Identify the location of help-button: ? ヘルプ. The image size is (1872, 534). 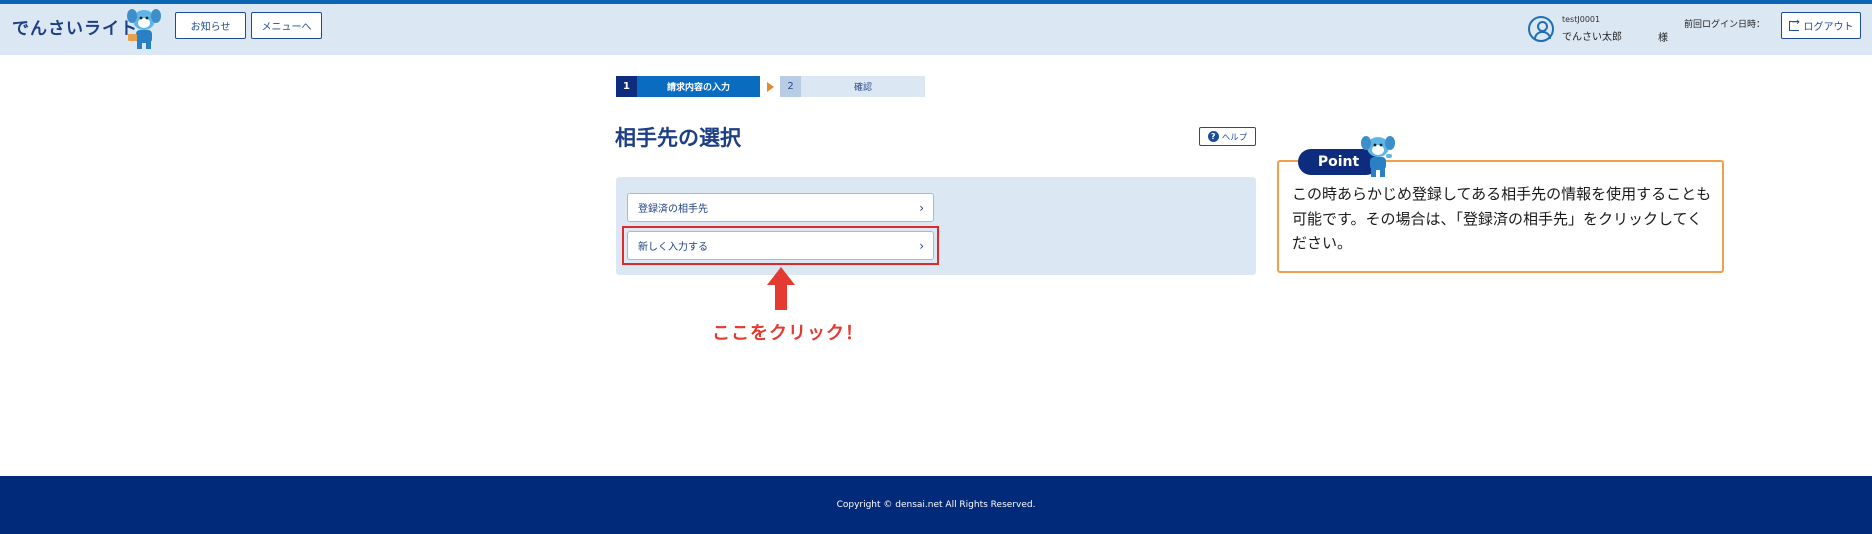
(1227, 136).